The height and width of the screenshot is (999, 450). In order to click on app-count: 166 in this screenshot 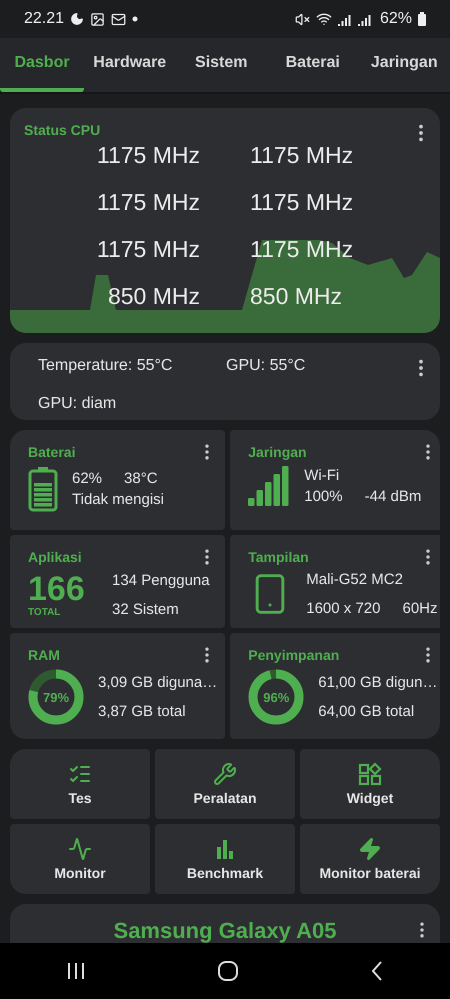, I will do `click(57, 589)`.